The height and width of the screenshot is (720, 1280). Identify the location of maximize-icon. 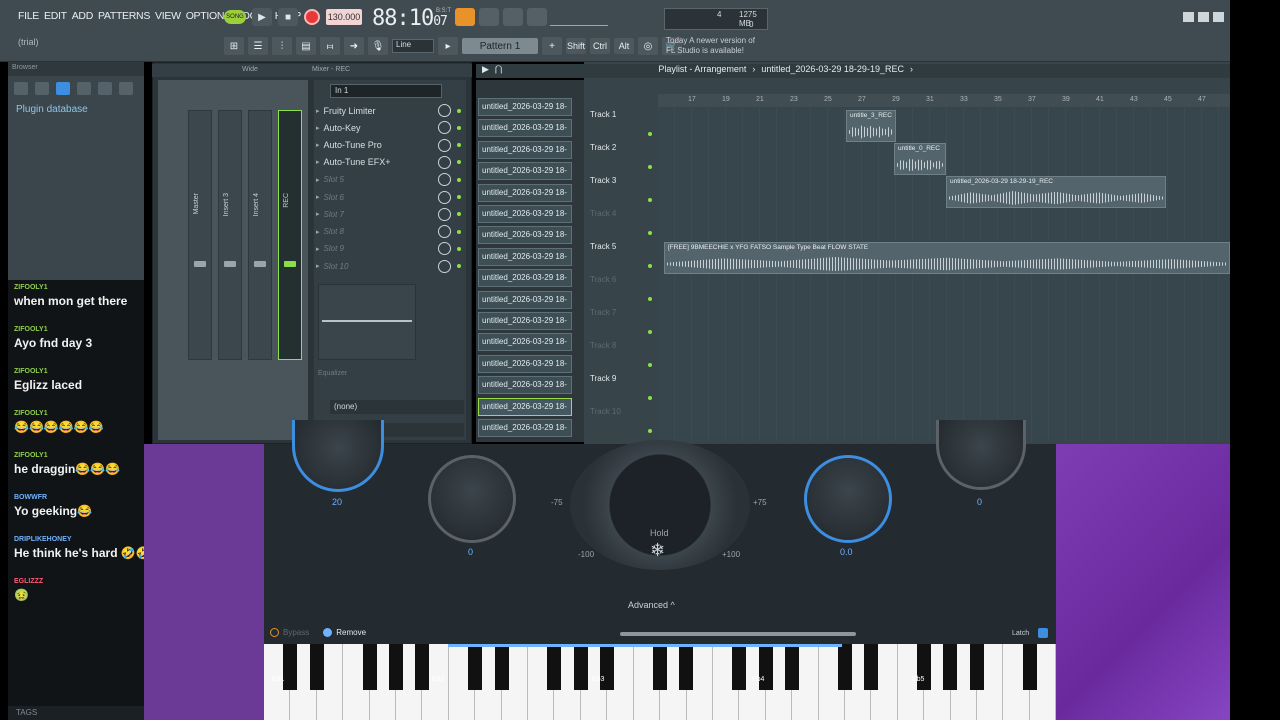
(1203, 17).